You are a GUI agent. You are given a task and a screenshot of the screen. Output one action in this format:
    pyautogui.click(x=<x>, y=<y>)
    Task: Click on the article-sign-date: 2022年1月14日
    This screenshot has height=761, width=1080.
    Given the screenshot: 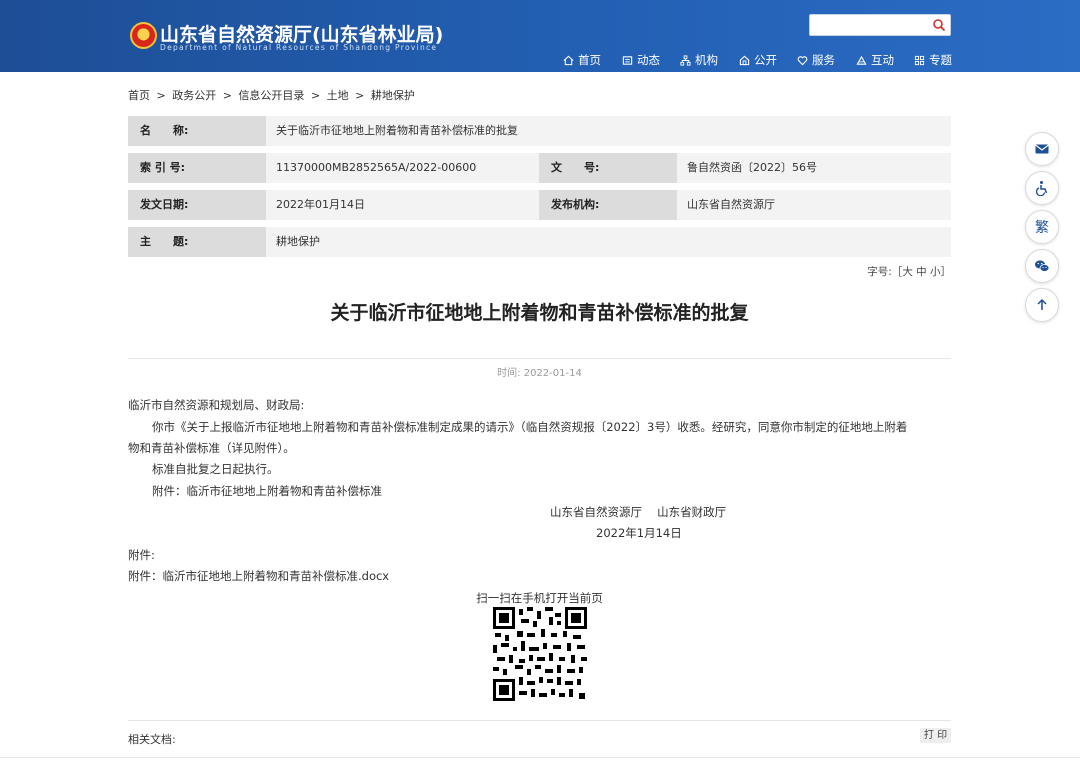 What is the action you would take?
    pyautogui.click(x=639, y=533)
    